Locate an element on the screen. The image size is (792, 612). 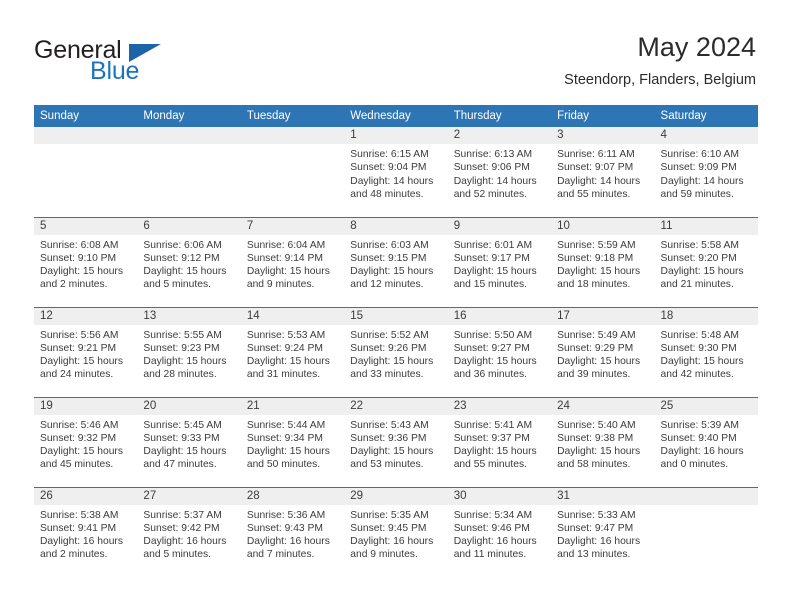
day-number: 29 is located at coordinates (396, 496).